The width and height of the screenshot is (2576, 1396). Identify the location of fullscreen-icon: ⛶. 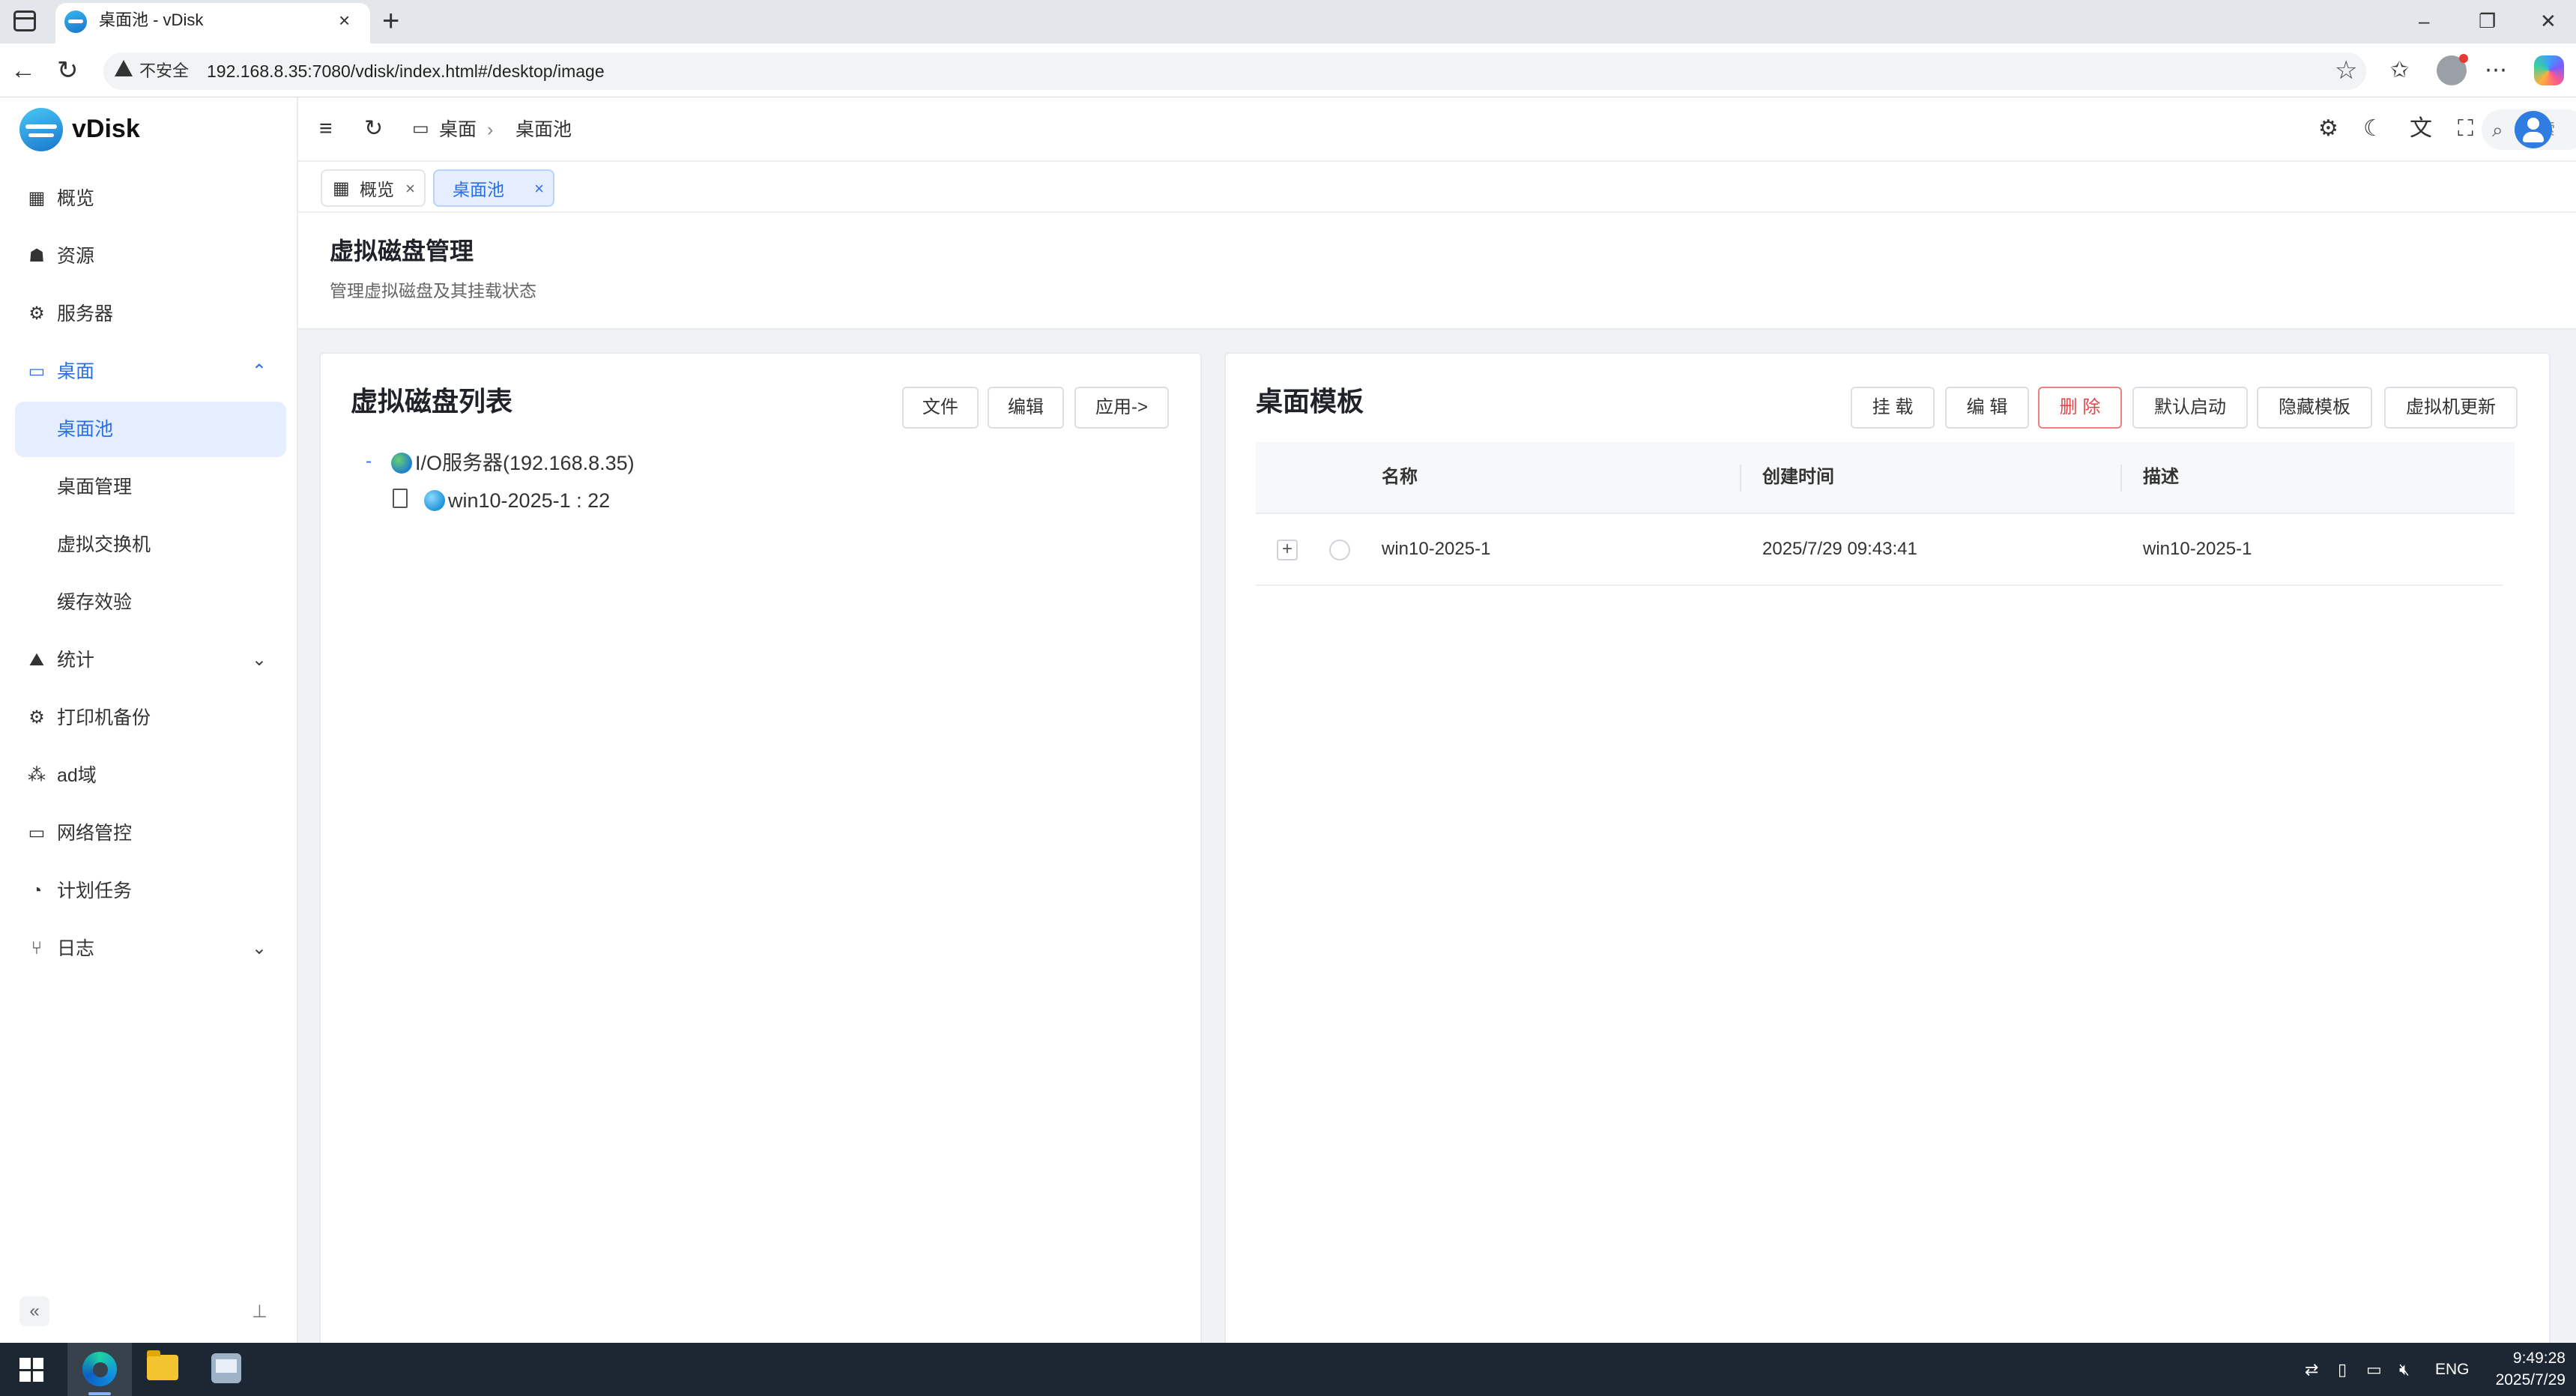
(2465, 129).